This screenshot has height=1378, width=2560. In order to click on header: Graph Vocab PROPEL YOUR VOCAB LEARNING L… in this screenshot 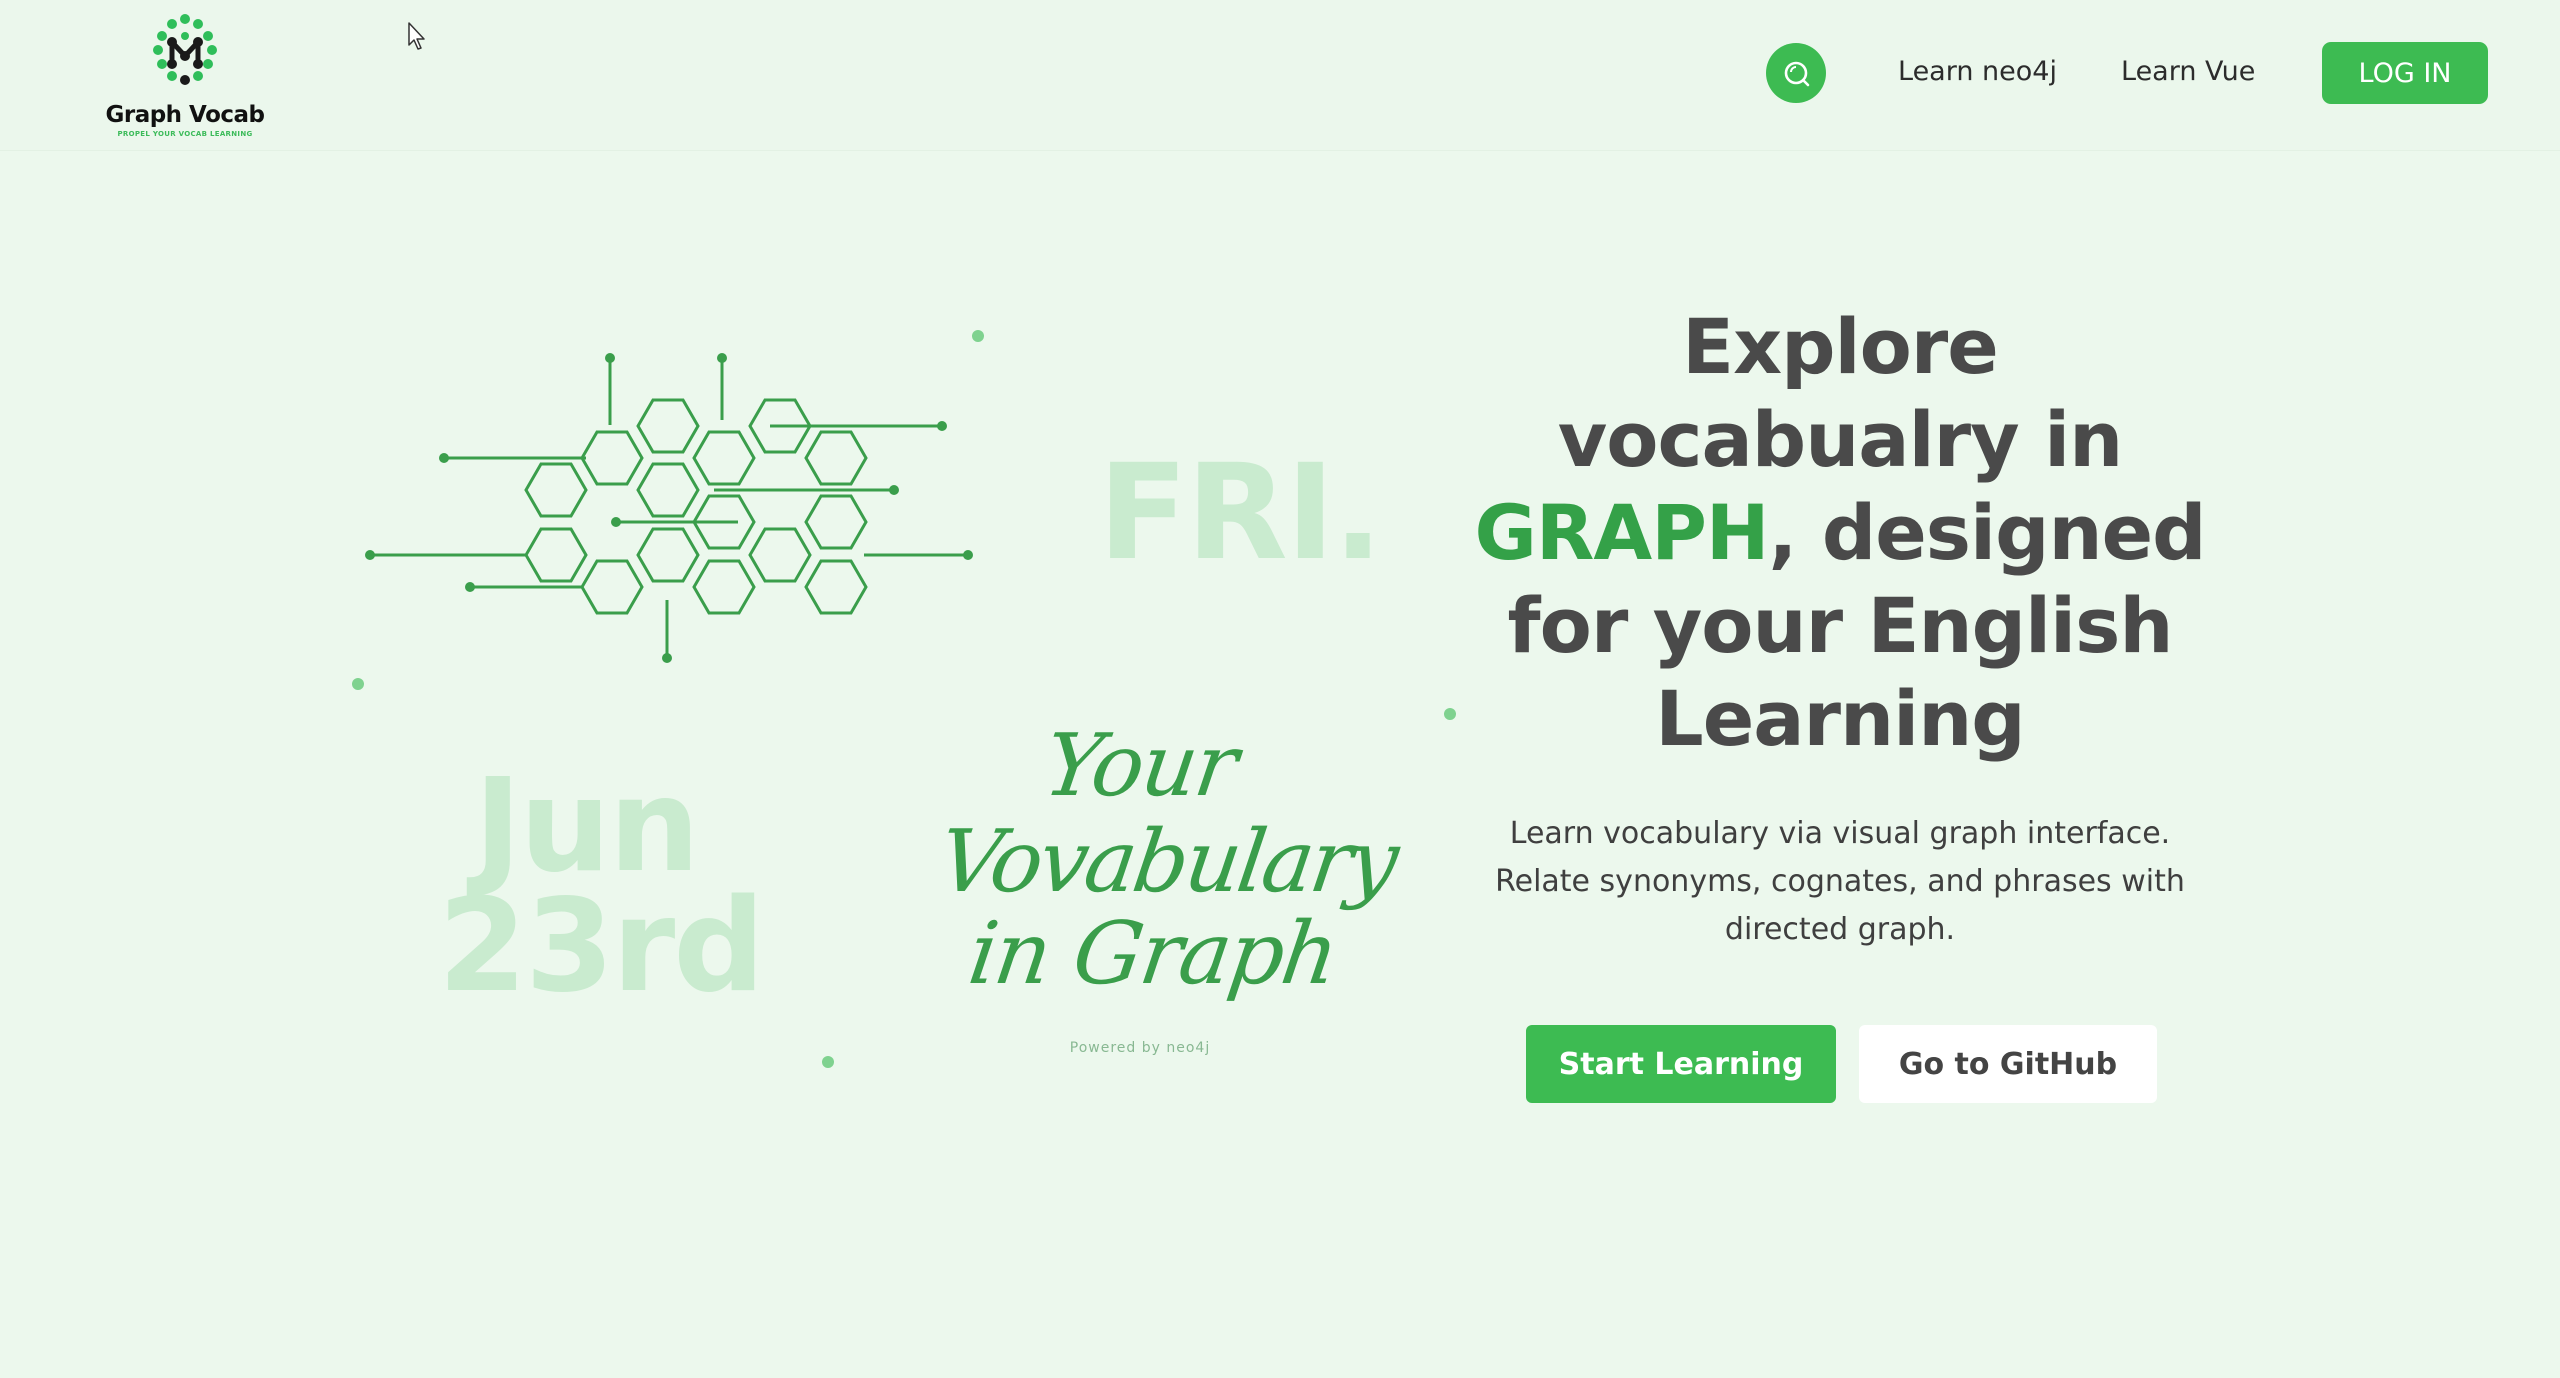, I will do `click(1280, 75)`.